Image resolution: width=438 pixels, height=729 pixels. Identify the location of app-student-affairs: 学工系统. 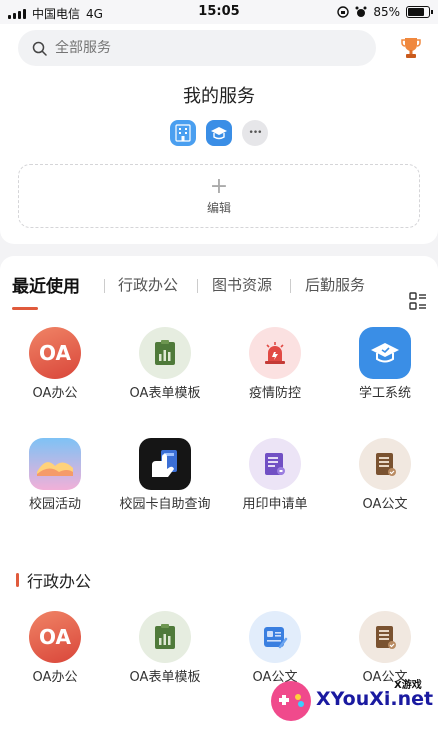
(384, 364).